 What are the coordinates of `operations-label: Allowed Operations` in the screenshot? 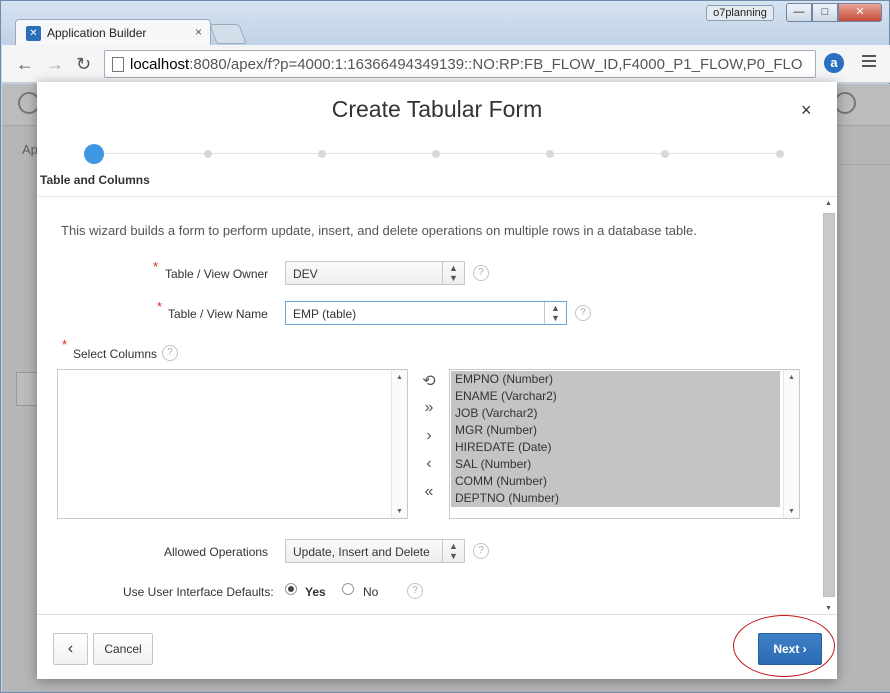 It's located at (216, 552).